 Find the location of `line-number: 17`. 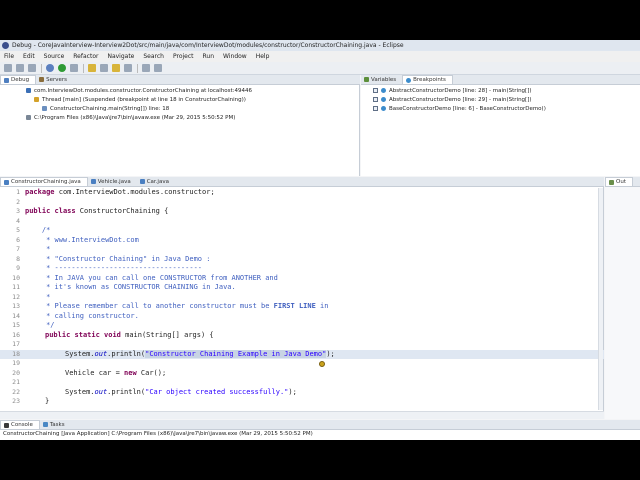

line-number: 17 is located at coordinates (16, 344).